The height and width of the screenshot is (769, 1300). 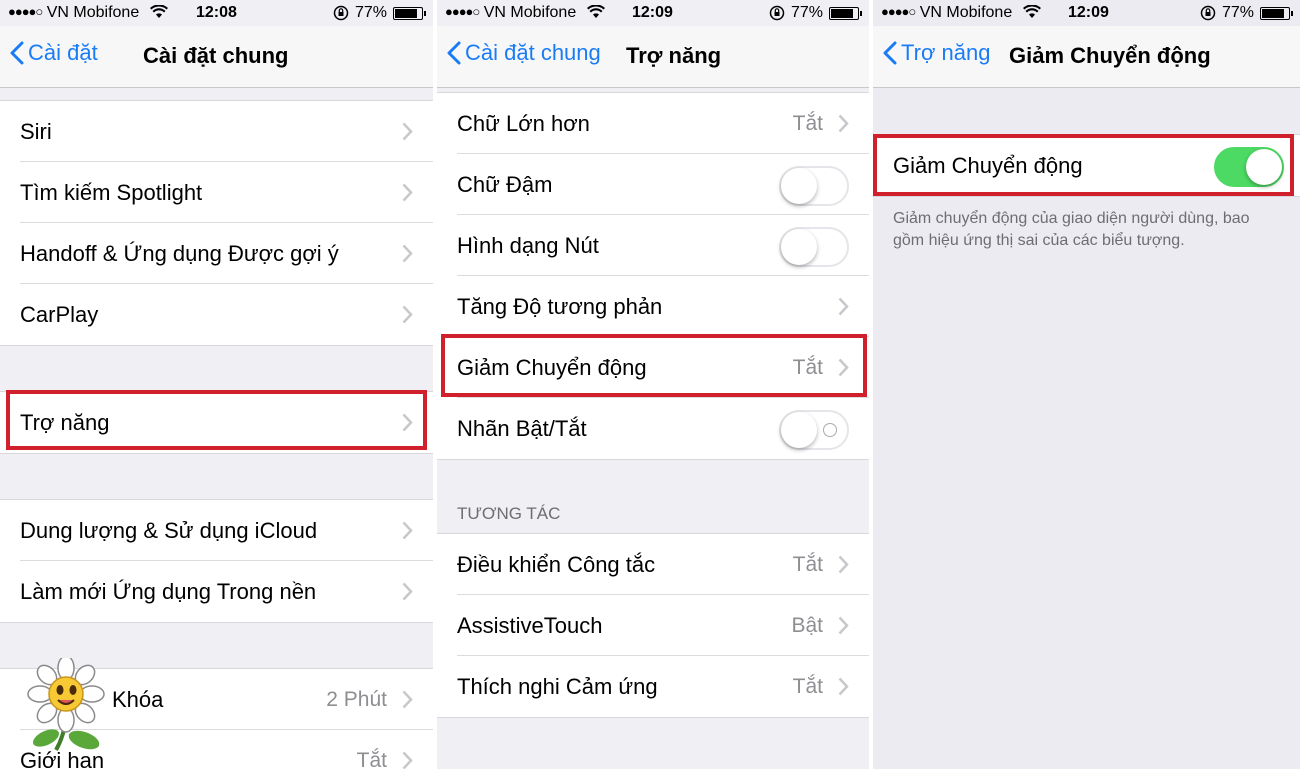 I want to click on list-item-siri: Siri, so click(x=216, y=131).